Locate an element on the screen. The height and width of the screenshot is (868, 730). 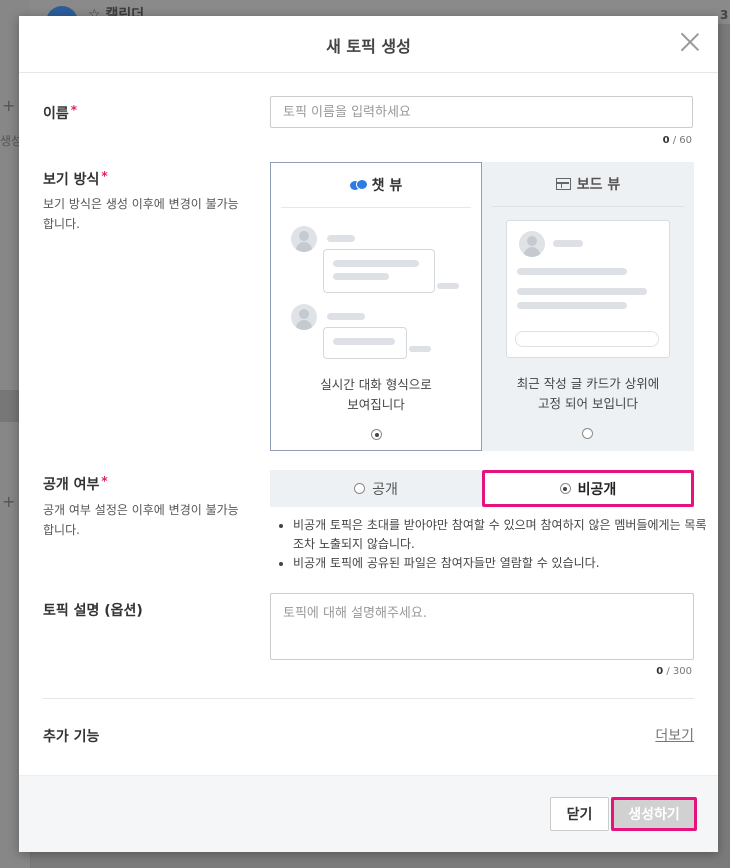
comment-placeholder is located at coordinates (587, 339).